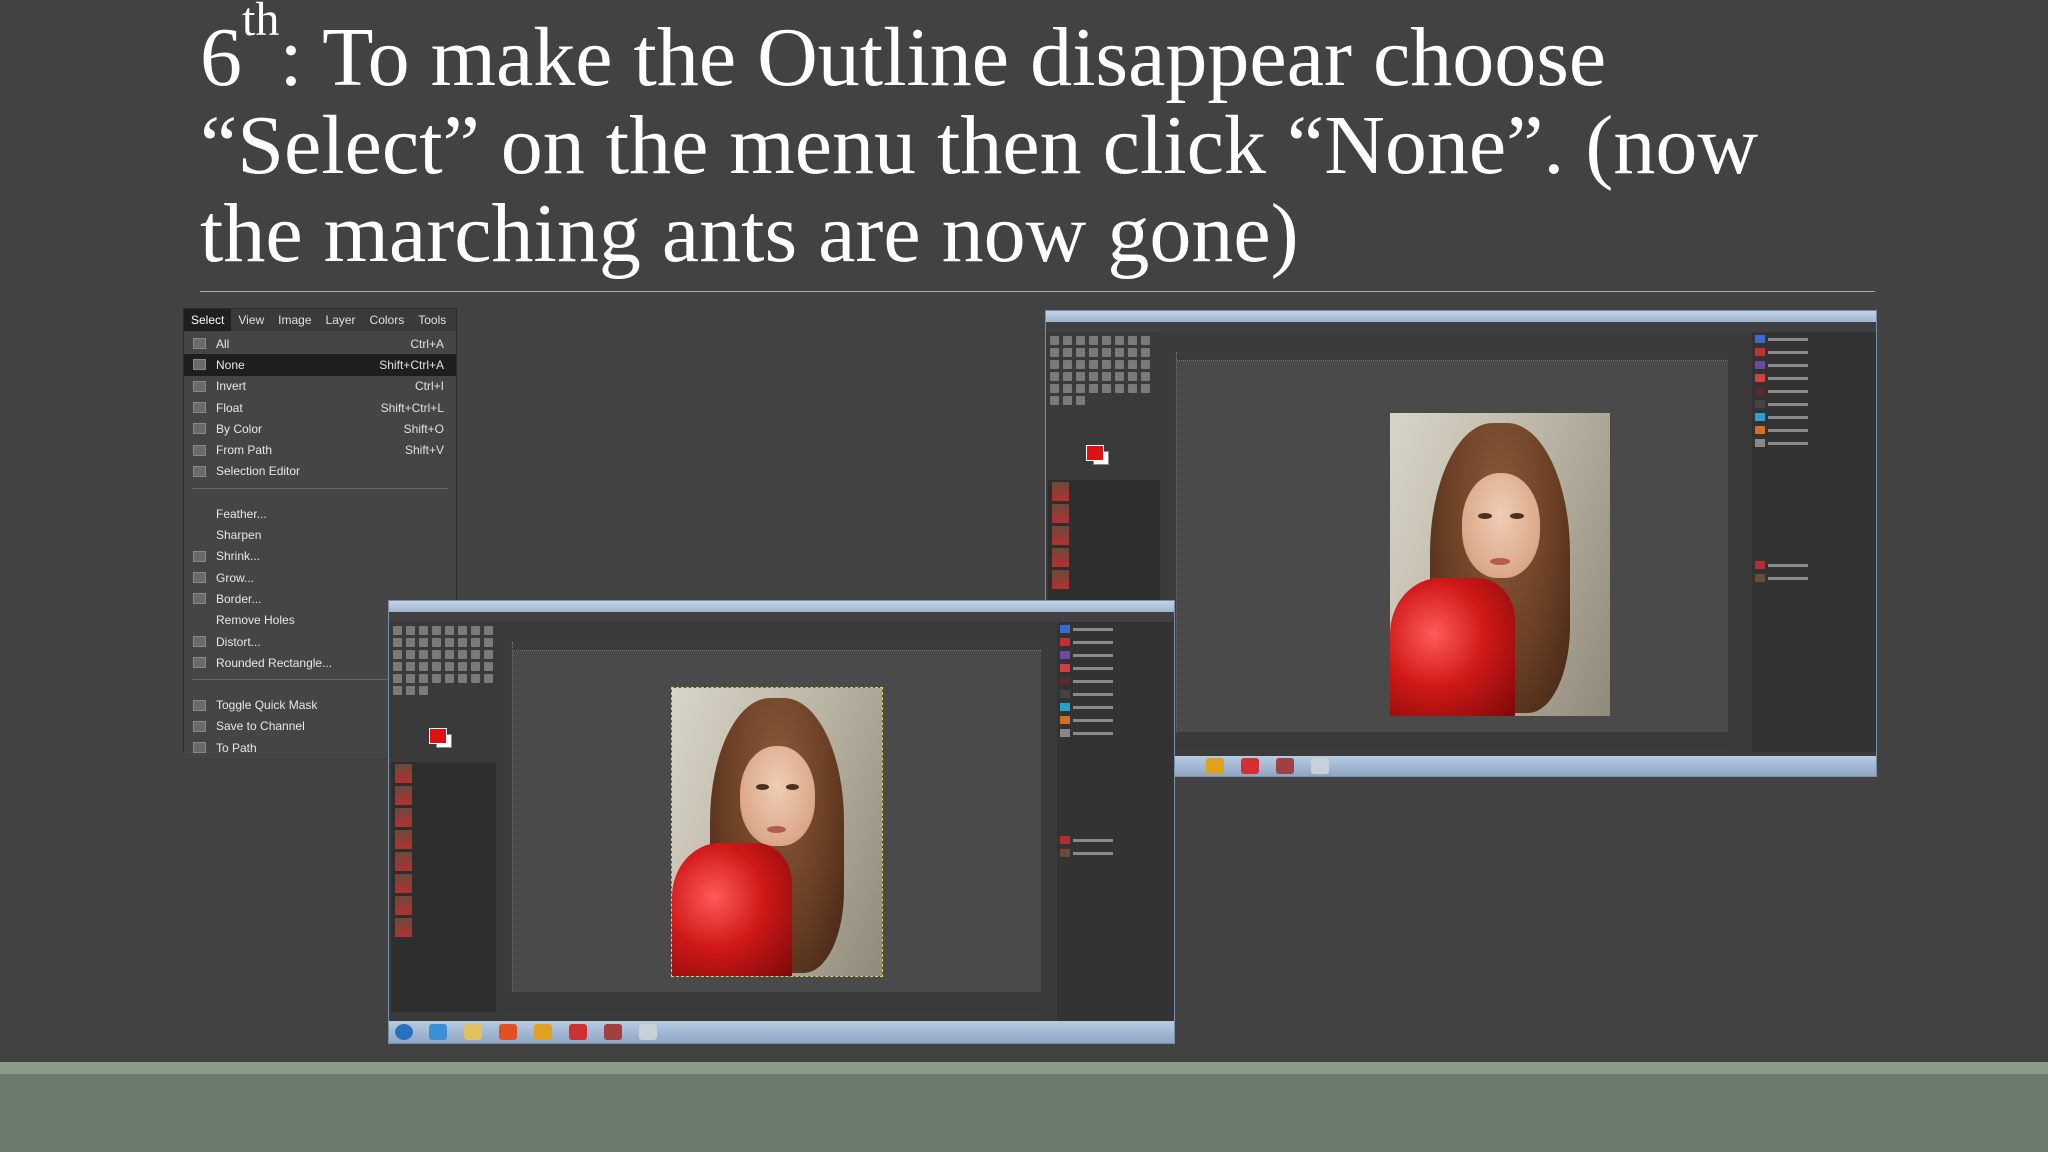 The width and height of the screenshot is (2048, 1152). Describe the element at coordinates (251, 320) in the screenshot. I see `menu-view: View` at that location.